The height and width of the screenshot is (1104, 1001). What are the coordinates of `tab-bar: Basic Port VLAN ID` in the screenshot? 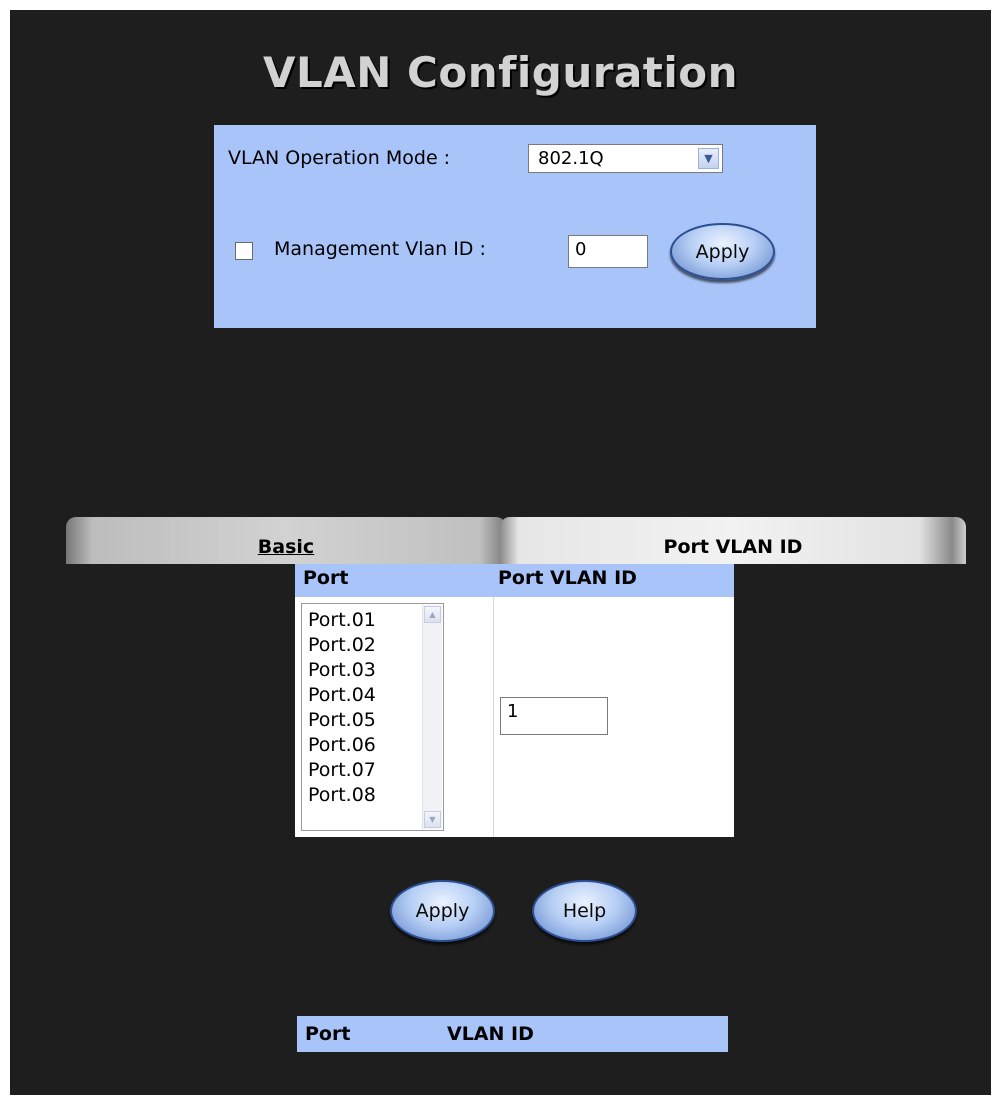 It's located at (516, 540).